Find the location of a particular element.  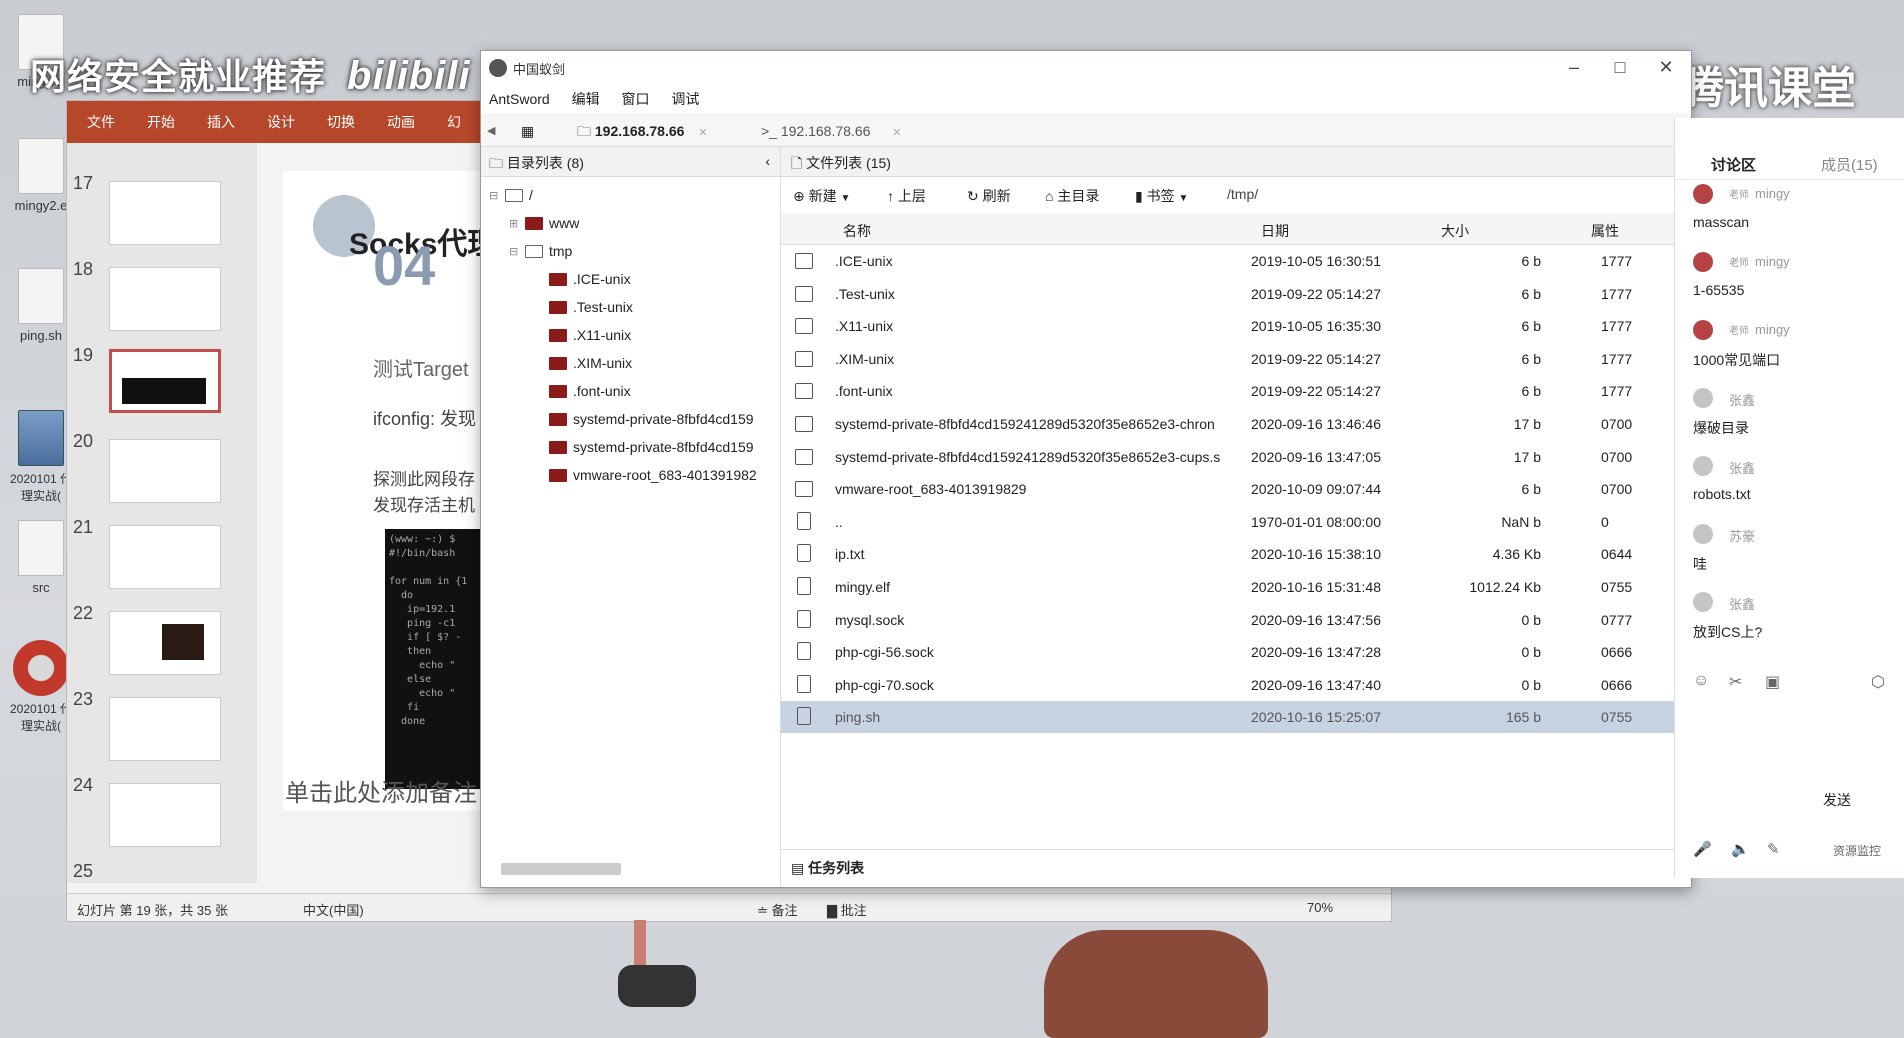

ribbon-tab-animations: 动画 is located at coordinates (401, 122).